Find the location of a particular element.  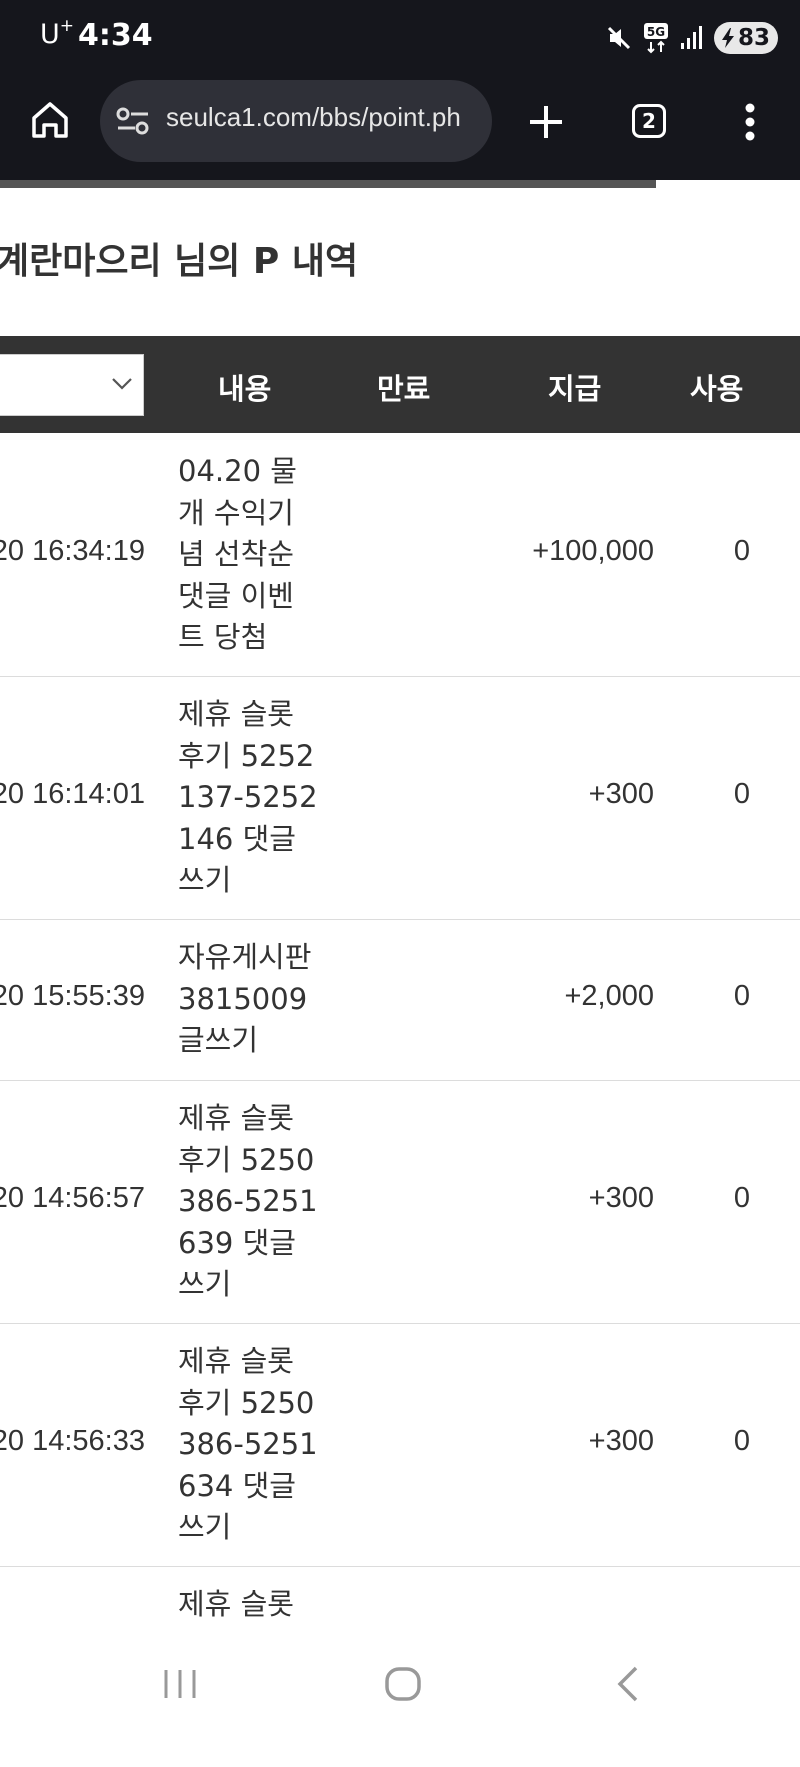

carrier-name: U is located at coordinates (50, 34).